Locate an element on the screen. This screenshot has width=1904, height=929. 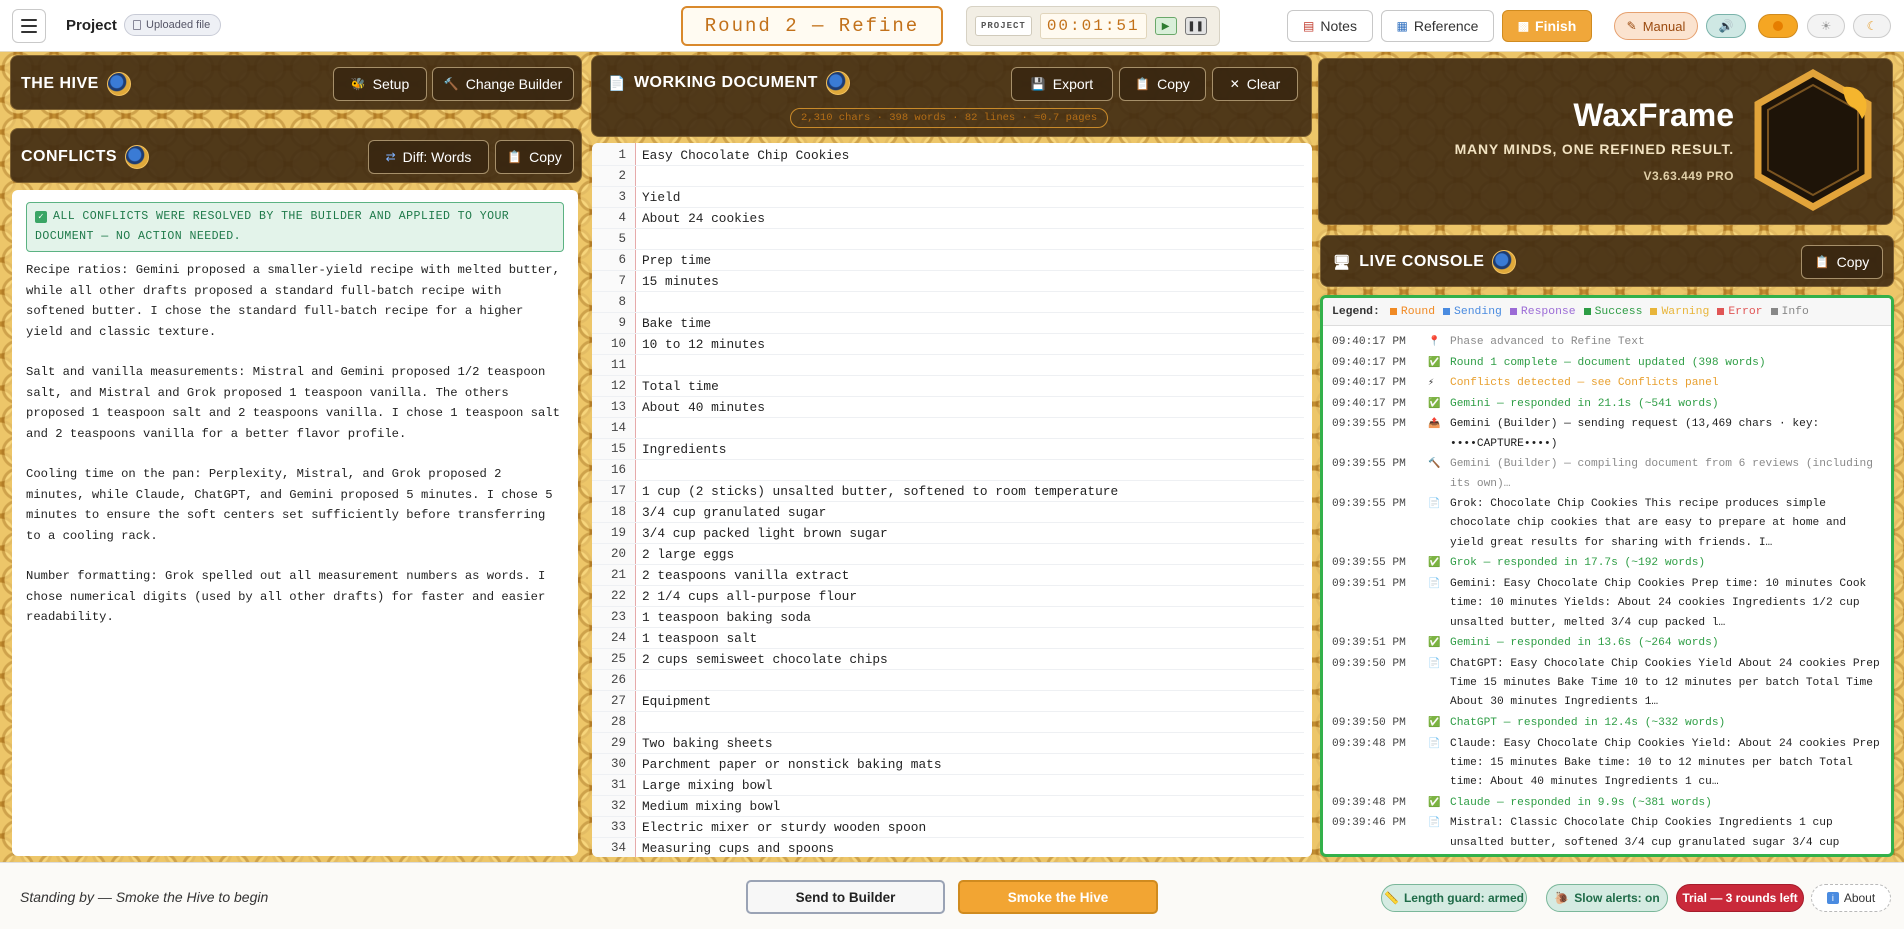
line-number: 28 is located at coordinates (618, 722).